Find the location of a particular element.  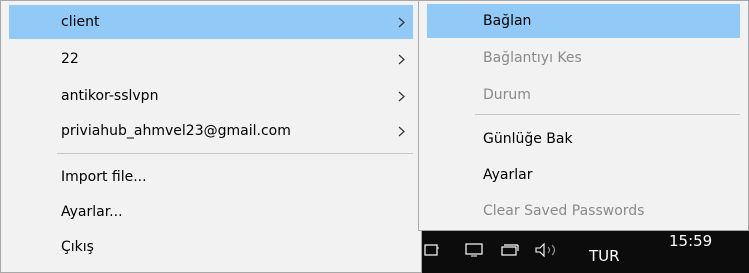

menu-item-priviahub: priviahub_ahmvel23@gmail.com is located at coordinates (211, 131).